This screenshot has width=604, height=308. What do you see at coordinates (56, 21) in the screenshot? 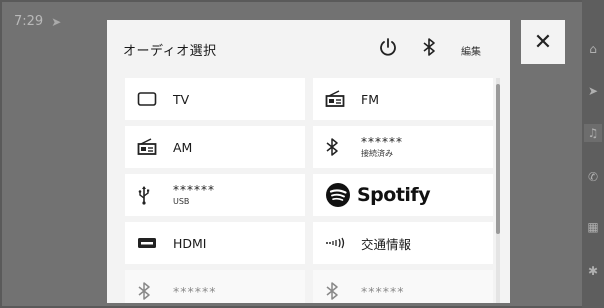
I see `location-icon: ➤` at bounding box center [56, 21].